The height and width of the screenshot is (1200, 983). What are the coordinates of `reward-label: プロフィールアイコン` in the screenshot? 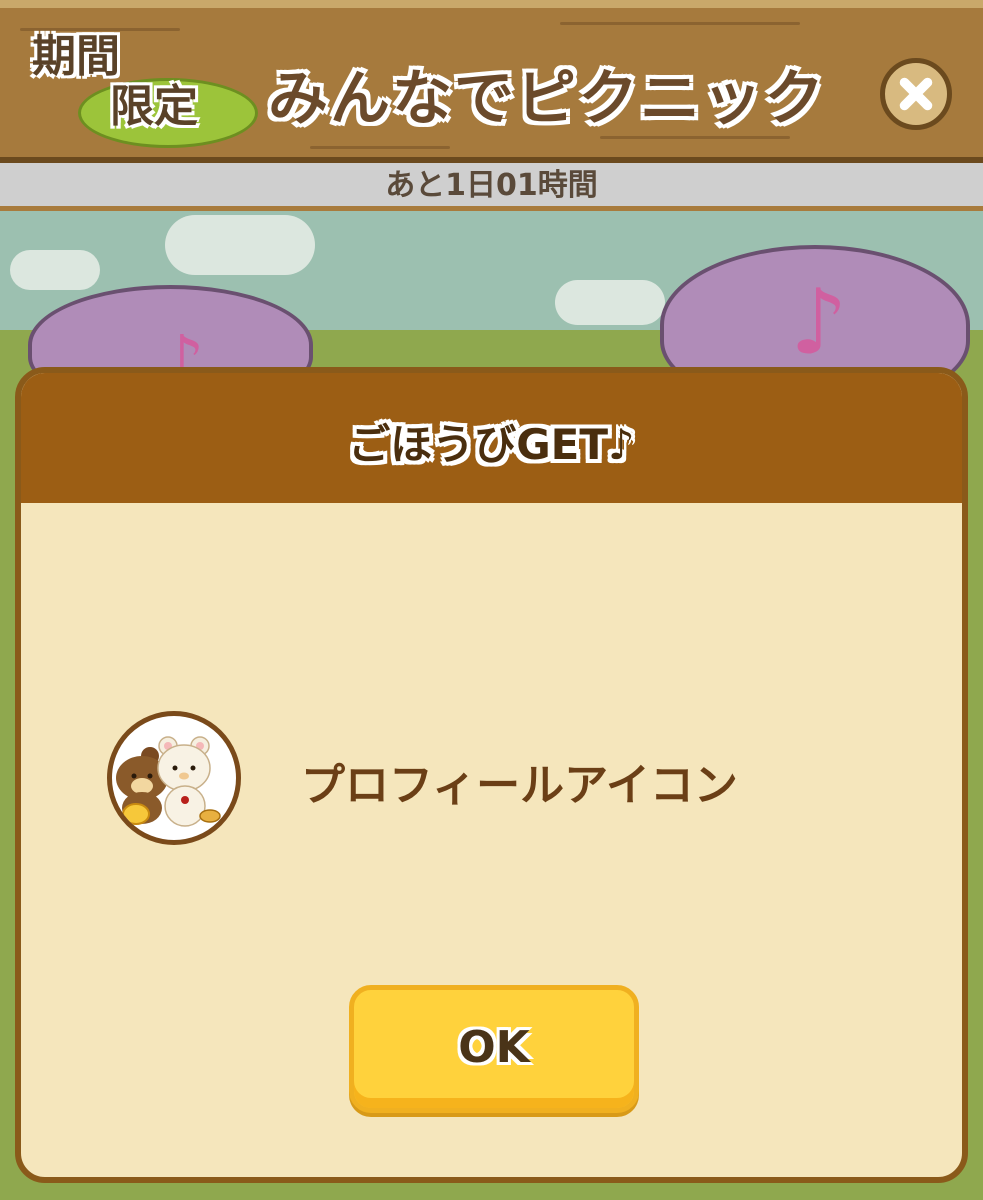 It's located at (519, 785).